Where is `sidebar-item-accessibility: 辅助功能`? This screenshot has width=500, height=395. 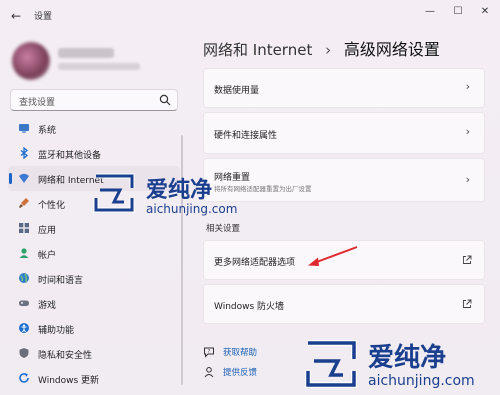
sidebar-item-accessibility: 辅助功能 is located at coordinates (94, 328).